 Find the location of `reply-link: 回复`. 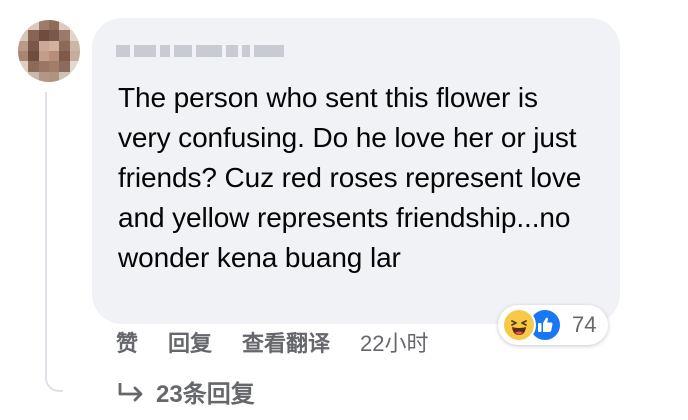

reply-link: 回复 is located at coordinates (190, 342).